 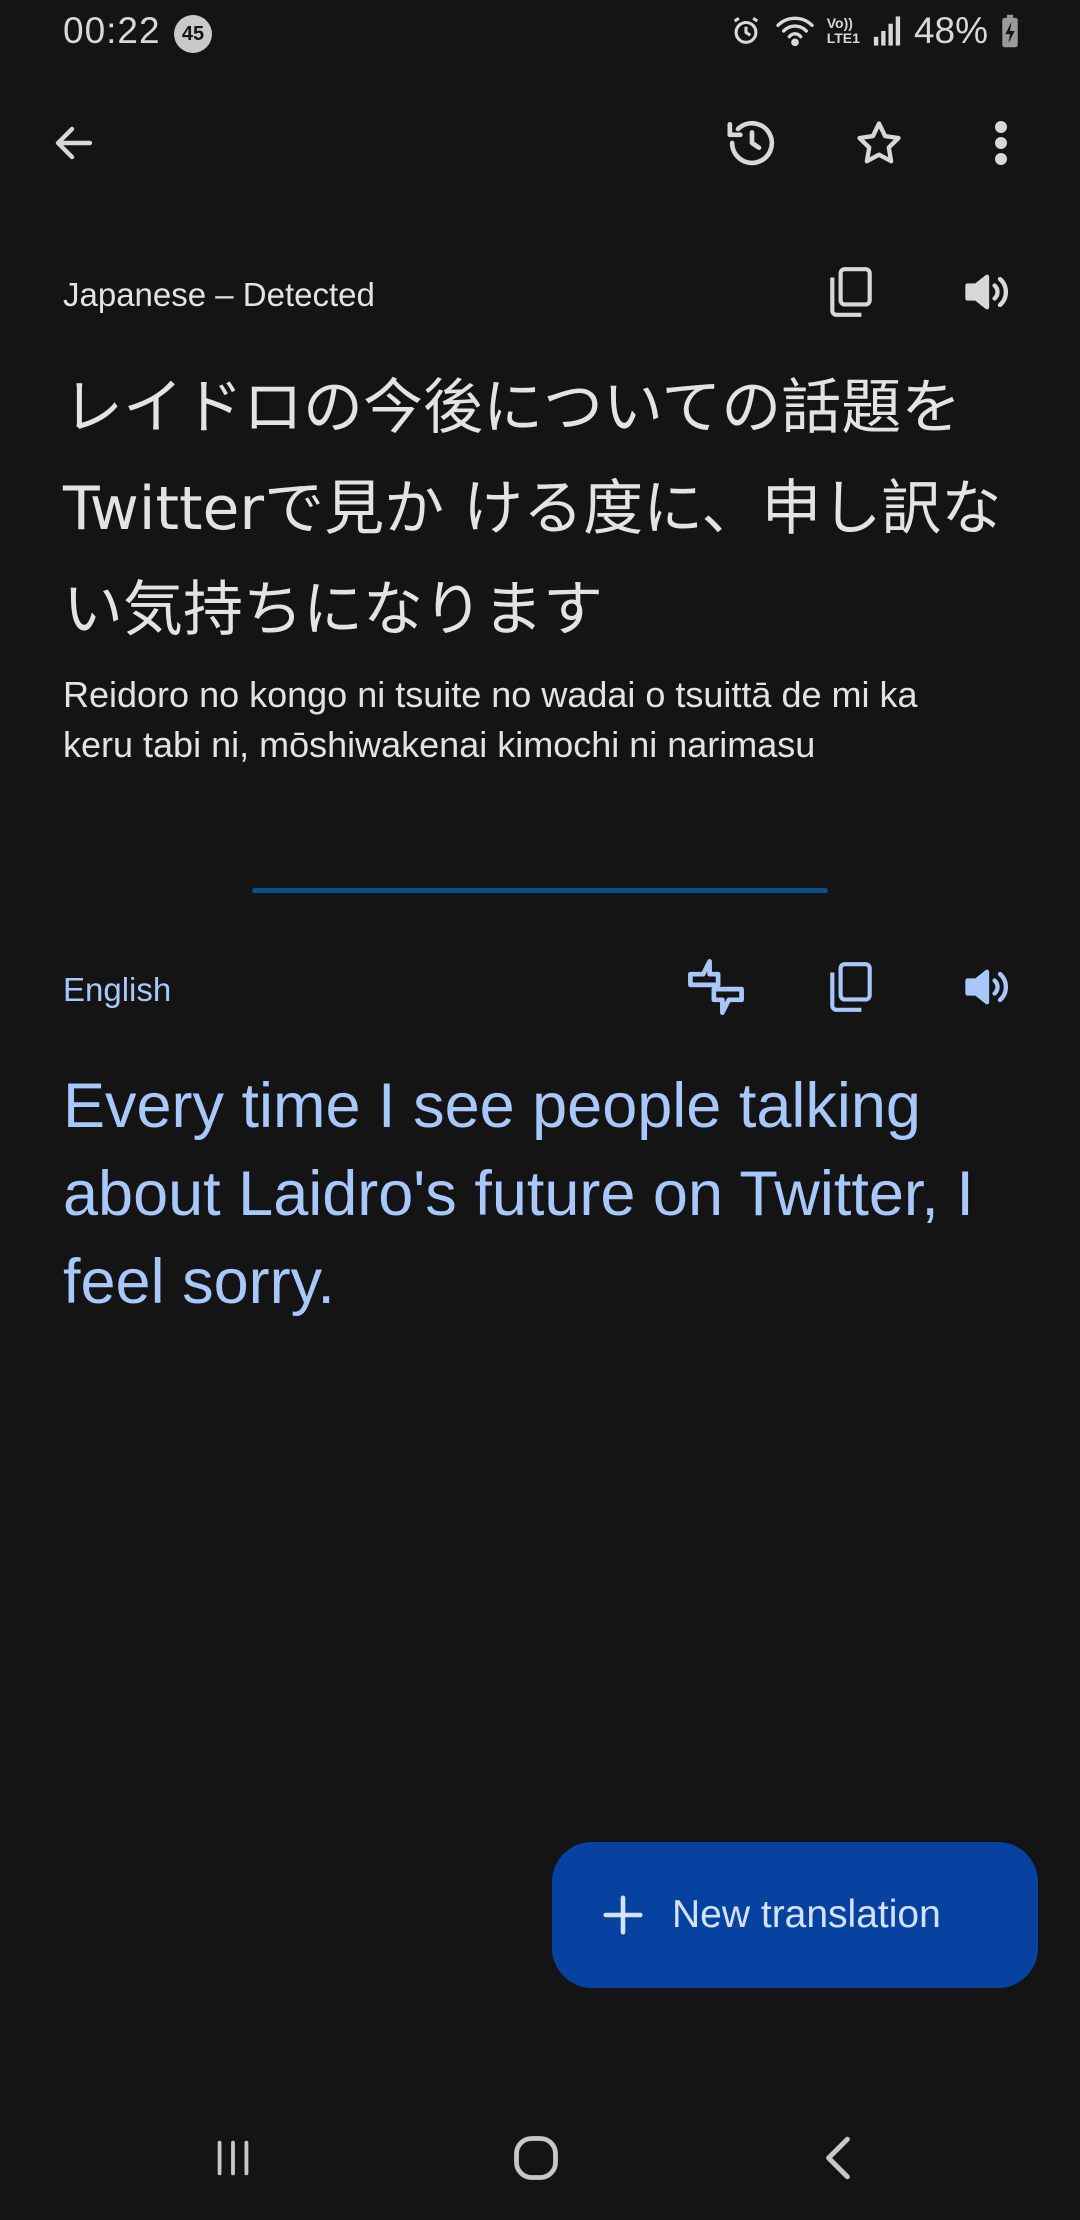 What do you see at coordinates (540, 35) in the screenshot?
I see `status-bar: 00:22 45 Vo)) LTE1 48%` at bounding box center [540, 35].